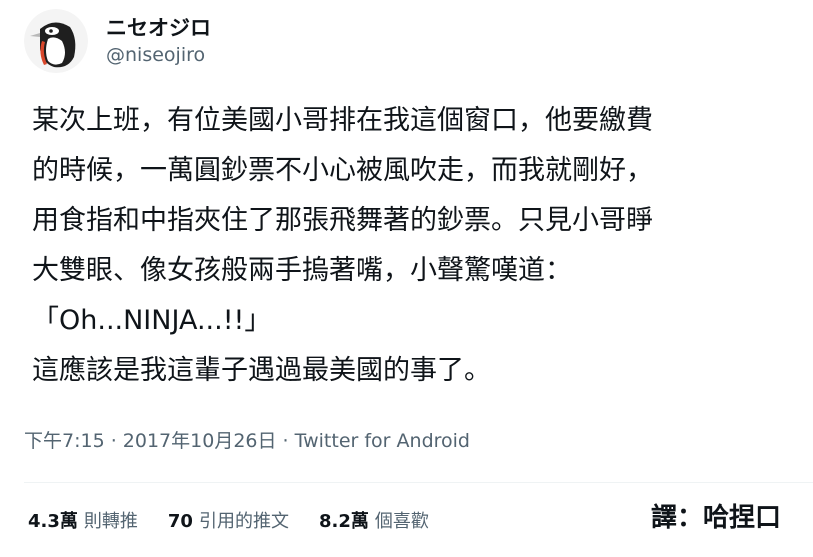  What do you see at coordinates (302, 270) in the screenshot?
I see `tweet-line: 大雙眼、像女孩般兩手摀著嘴，小聲驚嘆道：` at bounding box center [302, 270].